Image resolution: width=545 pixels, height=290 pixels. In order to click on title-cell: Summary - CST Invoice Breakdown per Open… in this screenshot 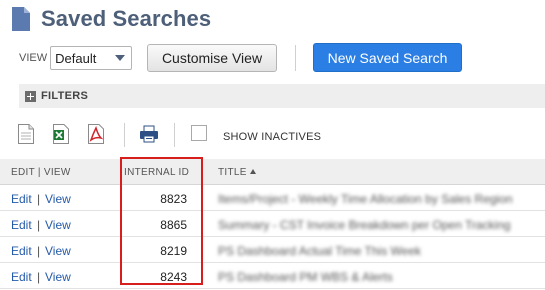, I will do `click(364, 225)`.